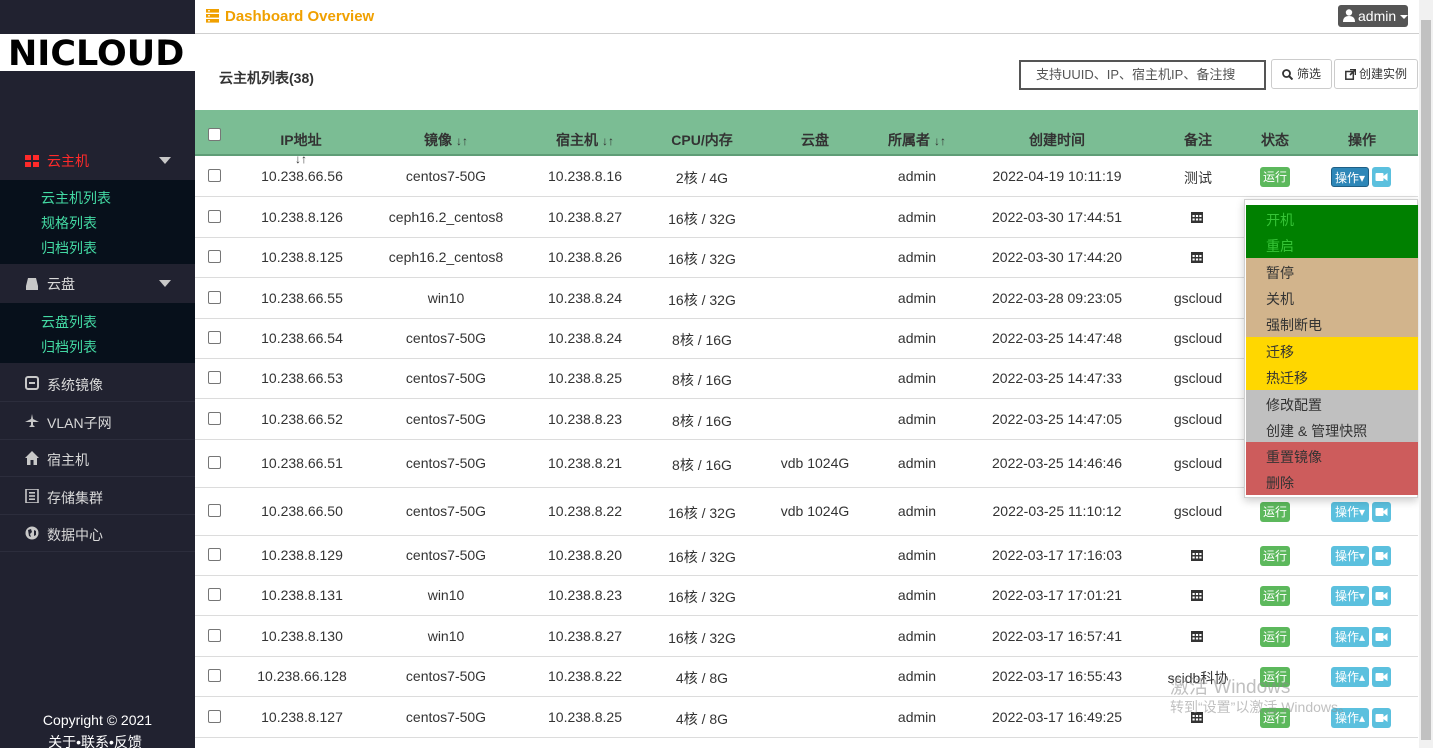  Describe the element at coordinates (1294, 325) in the screenshot. I see `dropdown-item: 强制断电` at that location.